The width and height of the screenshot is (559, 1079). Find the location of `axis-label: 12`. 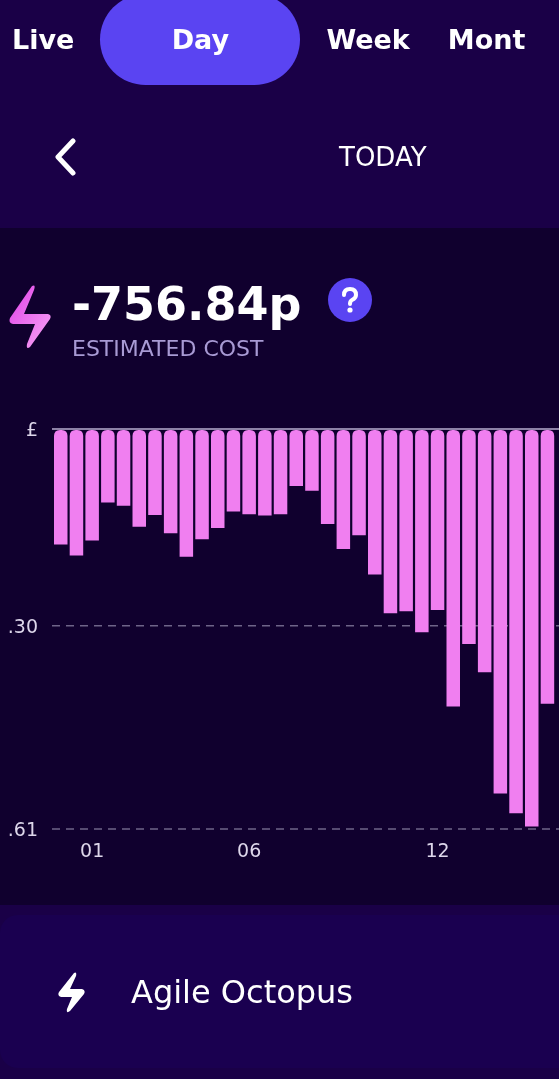

axis-label: 12 is located at coordinates (437, 850).